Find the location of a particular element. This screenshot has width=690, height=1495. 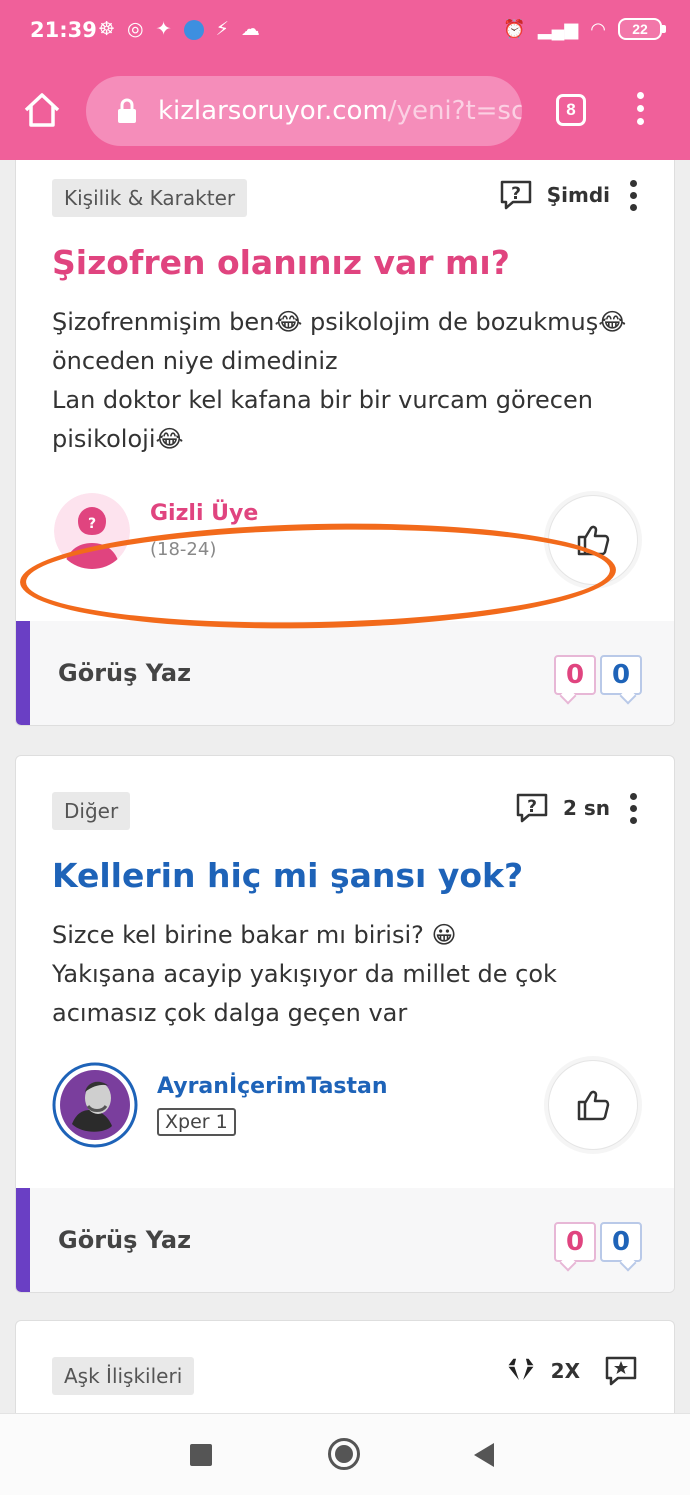

alarm-icon: ⏰ is located at coordinates (514, 28).